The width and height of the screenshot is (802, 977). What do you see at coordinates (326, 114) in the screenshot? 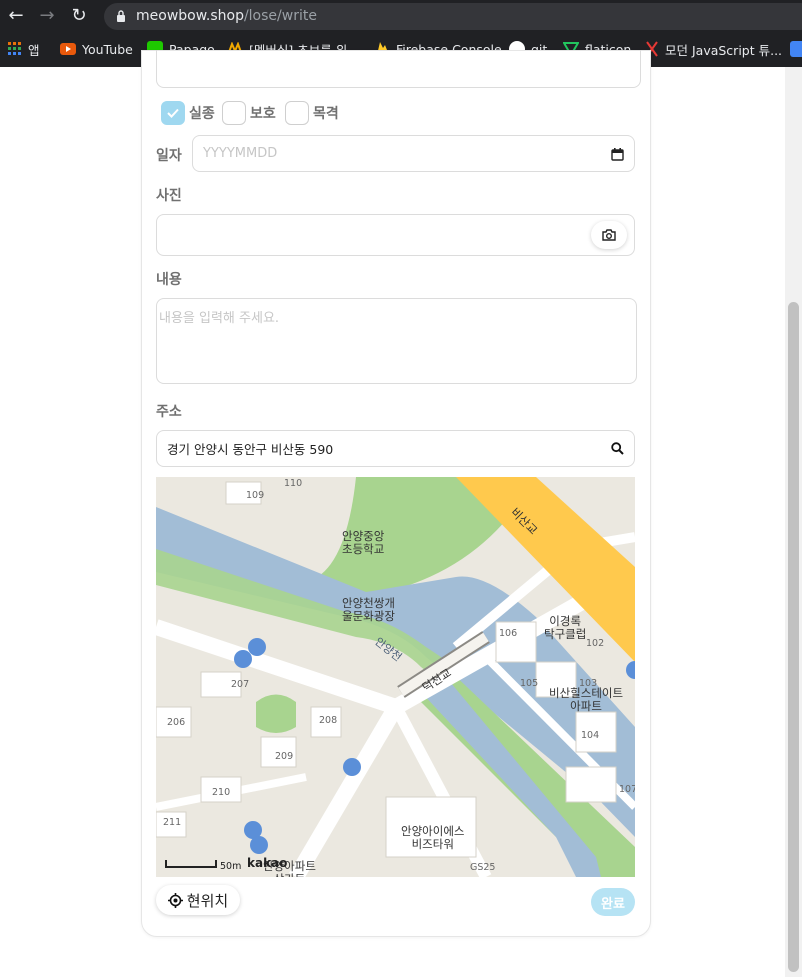
I see `type-witness-label: 목격` at bounding box center [326, 114].